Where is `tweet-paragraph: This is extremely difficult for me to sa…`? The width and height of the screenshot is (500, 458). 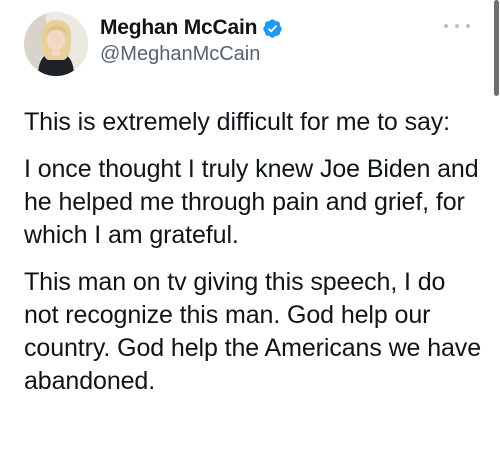 tweet-paragraph: This is extremely difficult for me to sa… is located at coordinates (237, 122).